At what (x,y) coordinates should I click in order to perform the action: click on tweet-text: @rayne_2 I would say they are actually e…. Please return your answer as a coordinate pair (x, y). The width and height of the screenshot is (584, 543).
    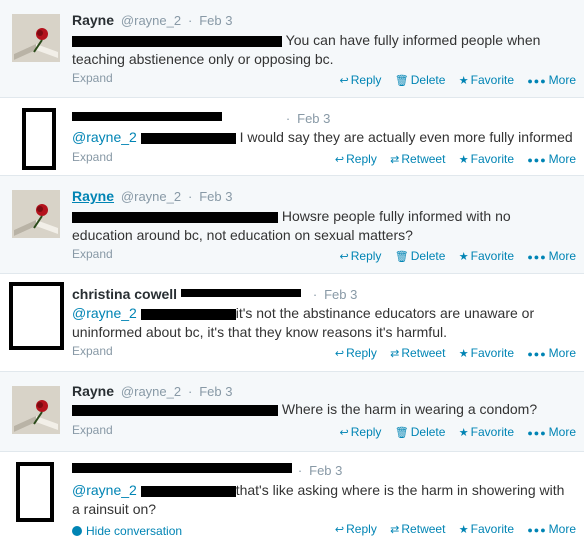
    Looking at the image, I should click on (322, 137).